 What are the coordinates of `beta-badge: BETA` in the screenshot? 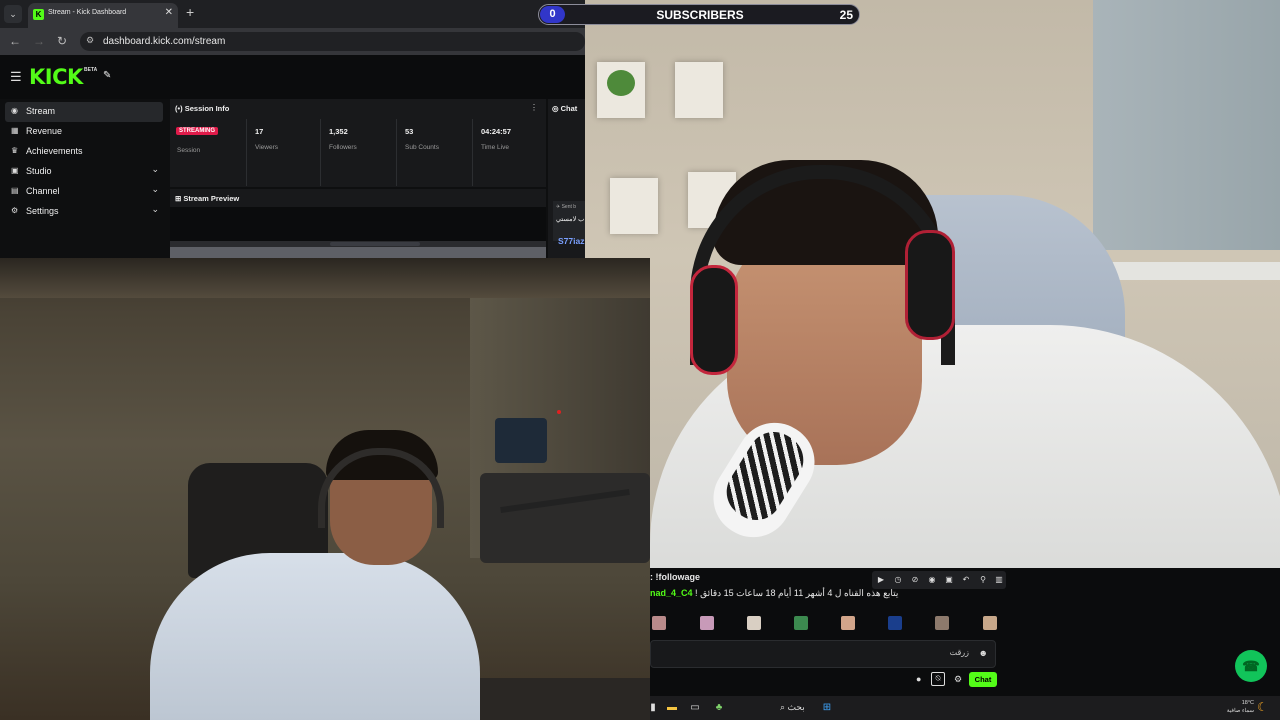 It's located at (91, 70).